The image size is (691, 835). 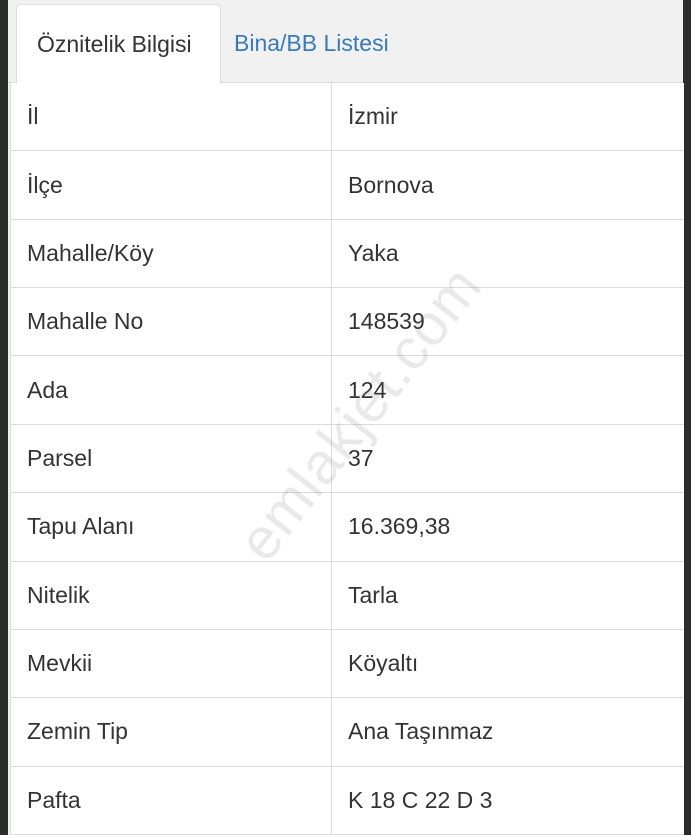 I want to click on tab-label: Bina/BB Listesi, so click(x=311, y=42).